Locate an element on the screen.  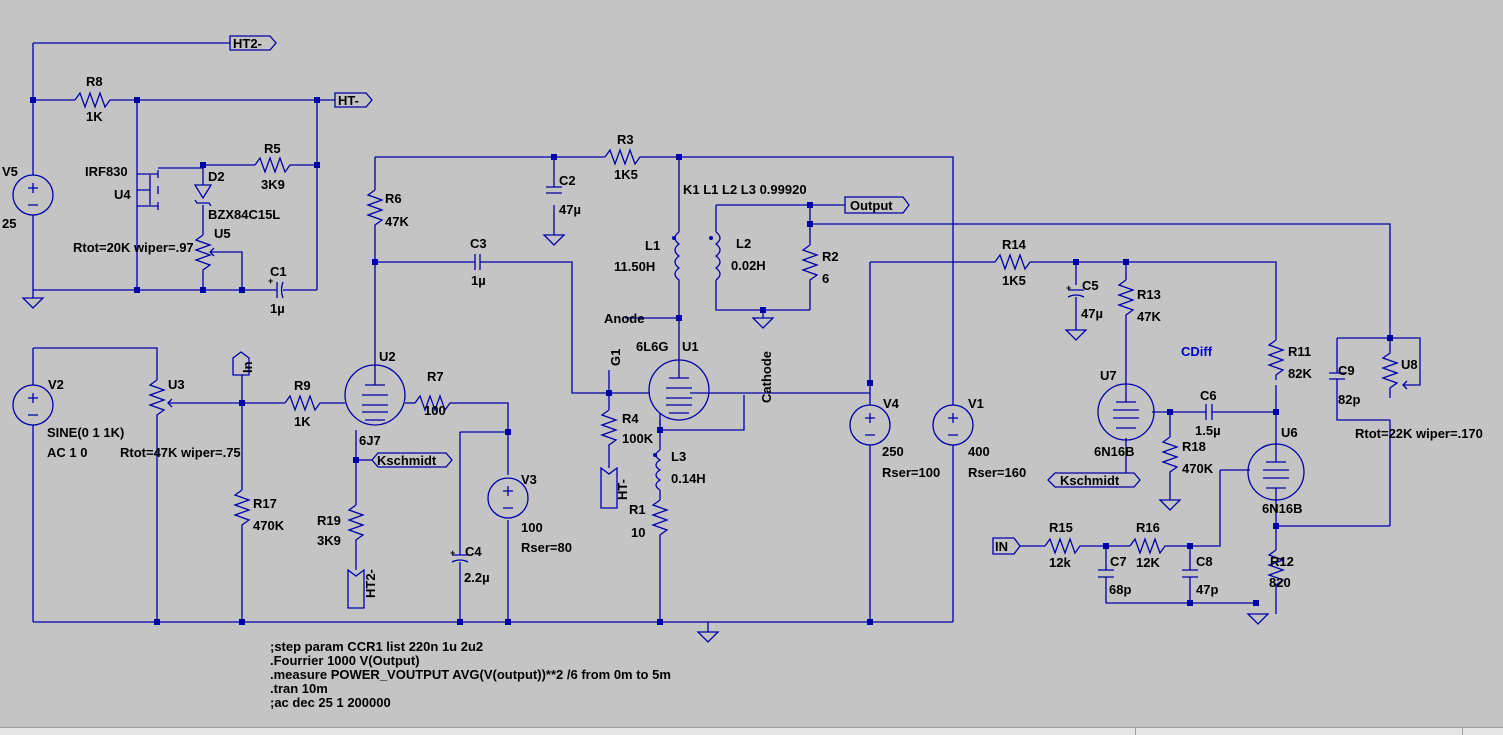
kschmidt-b-label: Kschmidt is located at coordinates (1090, 480).